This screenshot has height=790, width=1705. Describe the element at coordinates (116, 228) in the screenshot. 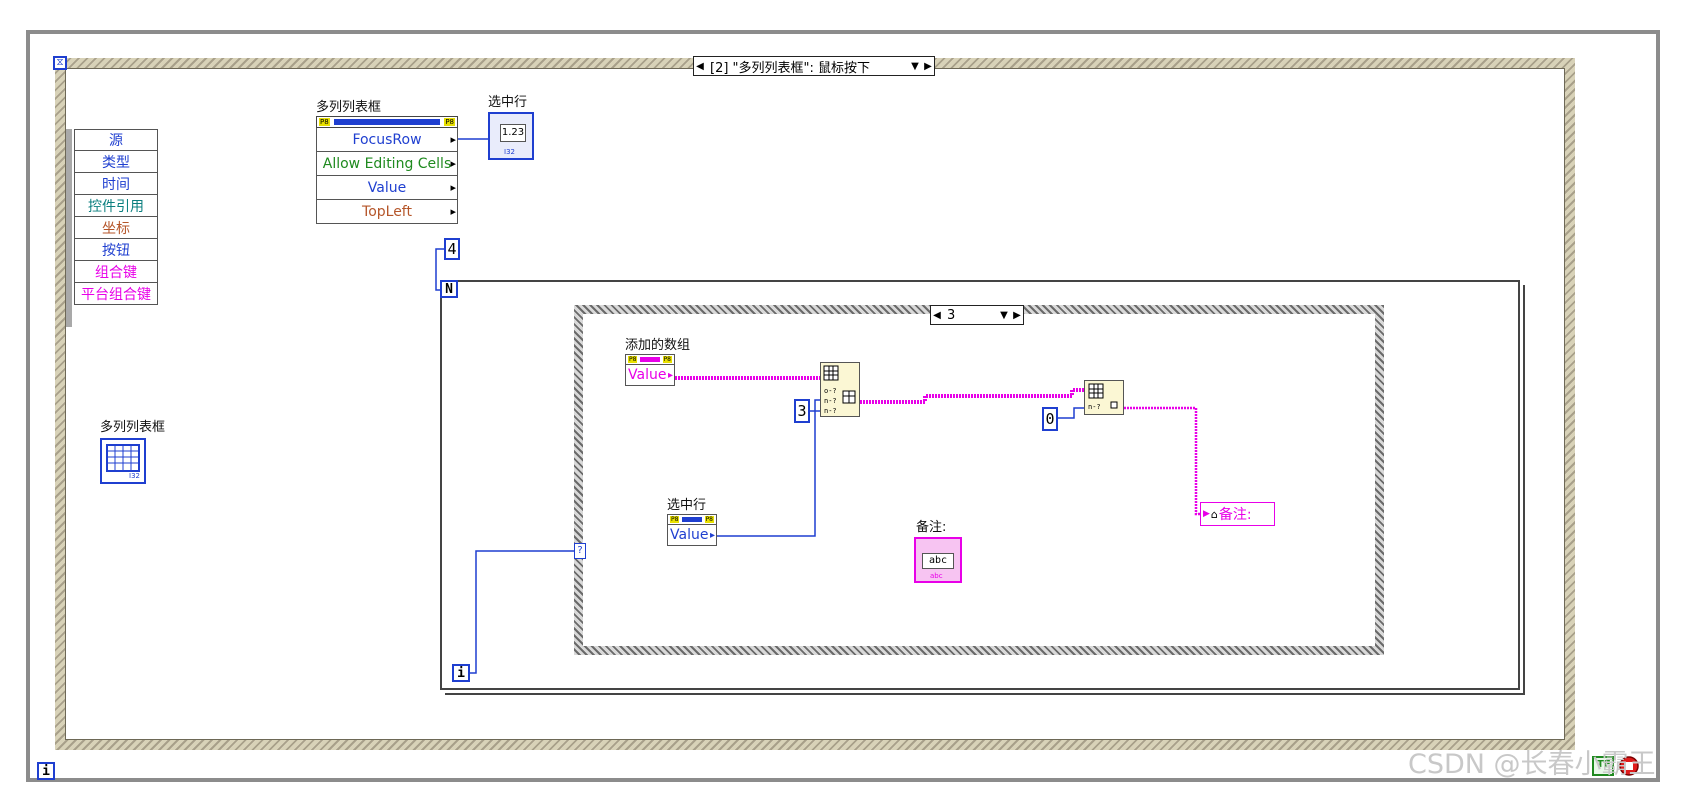

I see `event-data-item: 坐标` at that location.